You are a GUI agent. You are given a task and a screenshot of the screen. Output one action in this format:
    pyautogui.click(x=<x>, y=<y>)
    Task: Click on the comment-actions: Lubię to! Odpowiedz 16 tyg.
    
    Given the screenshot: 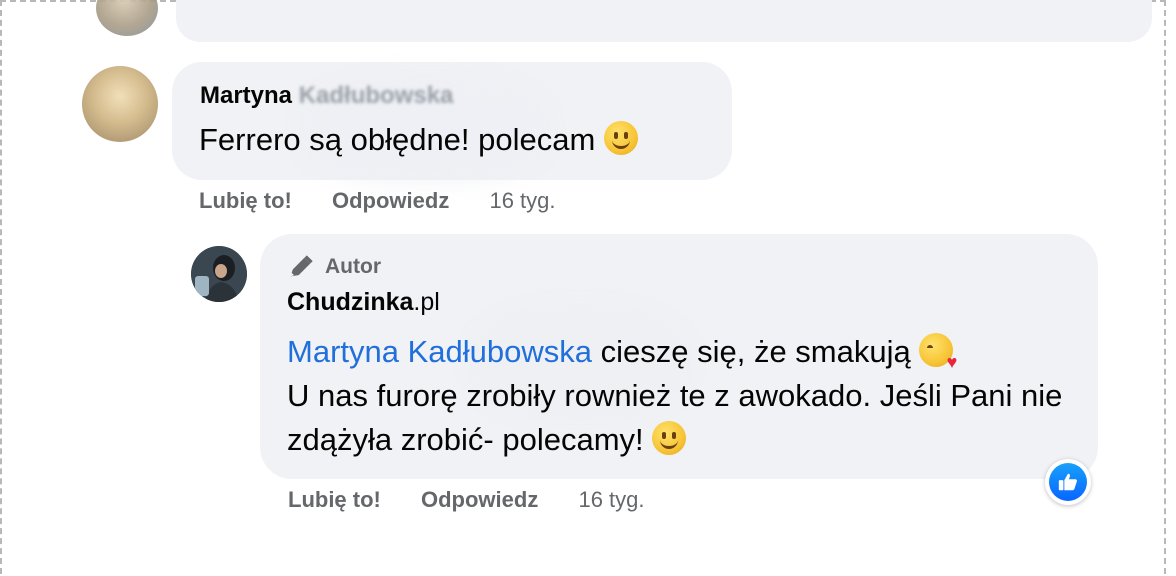 What is the action you would take?
    pyautogui.click(x=377, y=201)
    